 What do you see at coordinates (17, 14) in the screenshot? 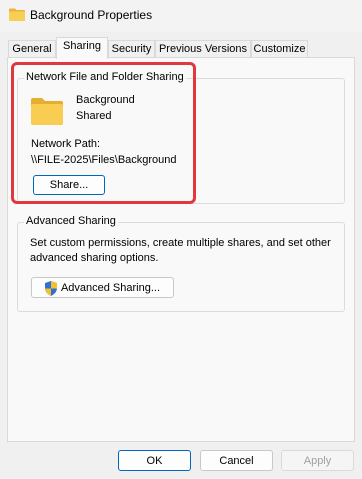
I see `folder-icon` at bounding box center [17, 14].